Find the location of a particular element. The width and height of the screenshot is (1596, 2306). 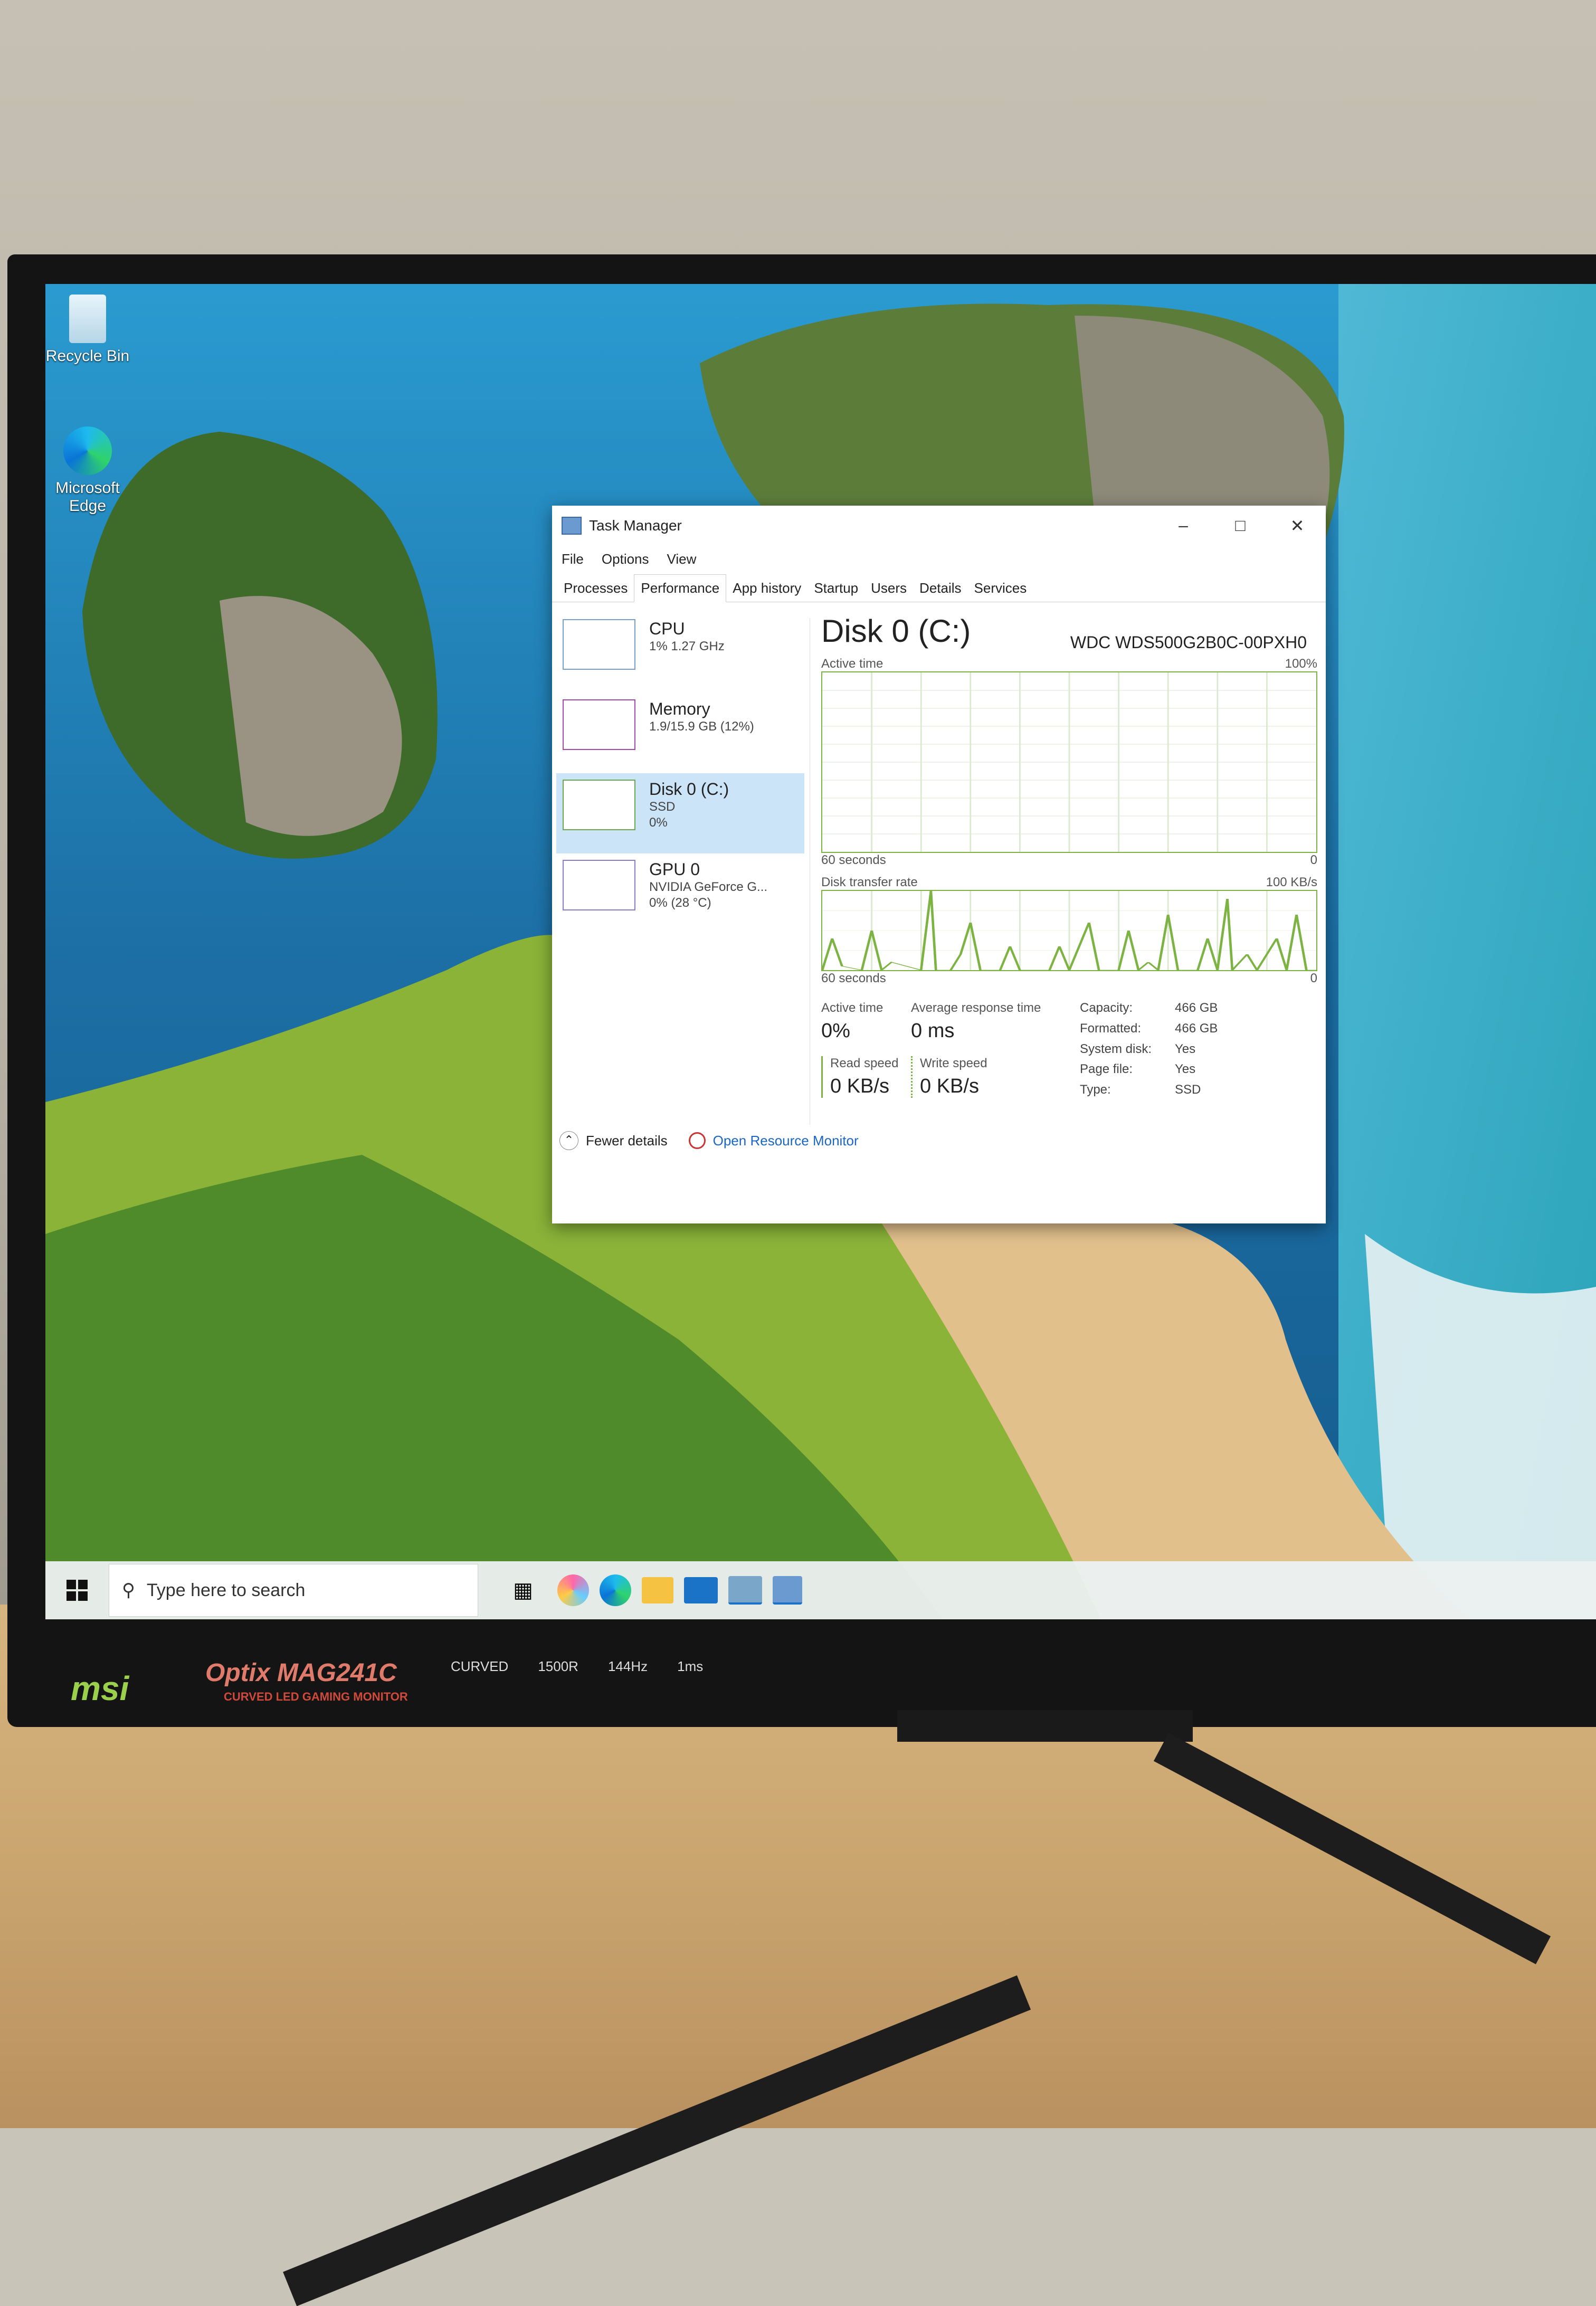

resource-item-cpu: CPU 1% 1.27 GHz is located at coordinates (680, 653).